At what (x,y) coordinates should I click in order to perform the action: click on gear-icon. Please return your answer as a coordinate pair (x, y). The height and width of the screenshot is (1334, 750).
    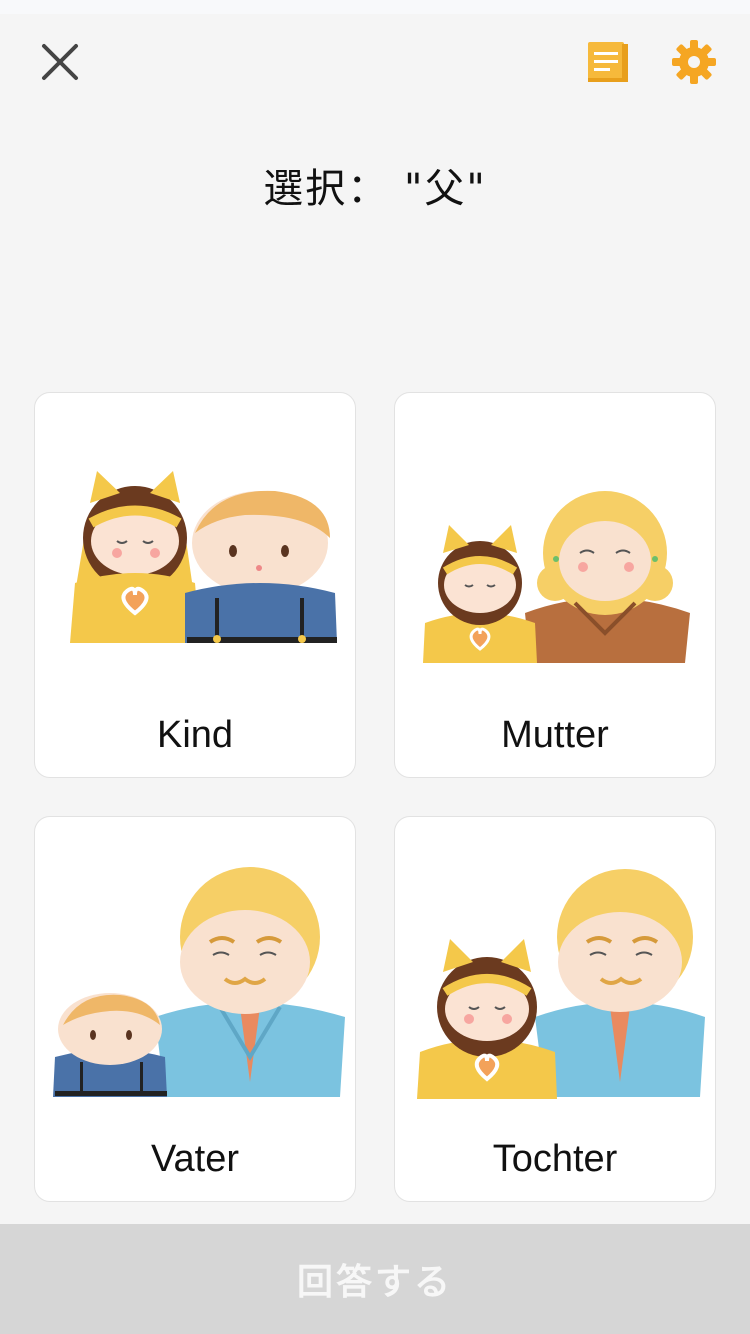
    Looking at the image, I should click on (694, 62).